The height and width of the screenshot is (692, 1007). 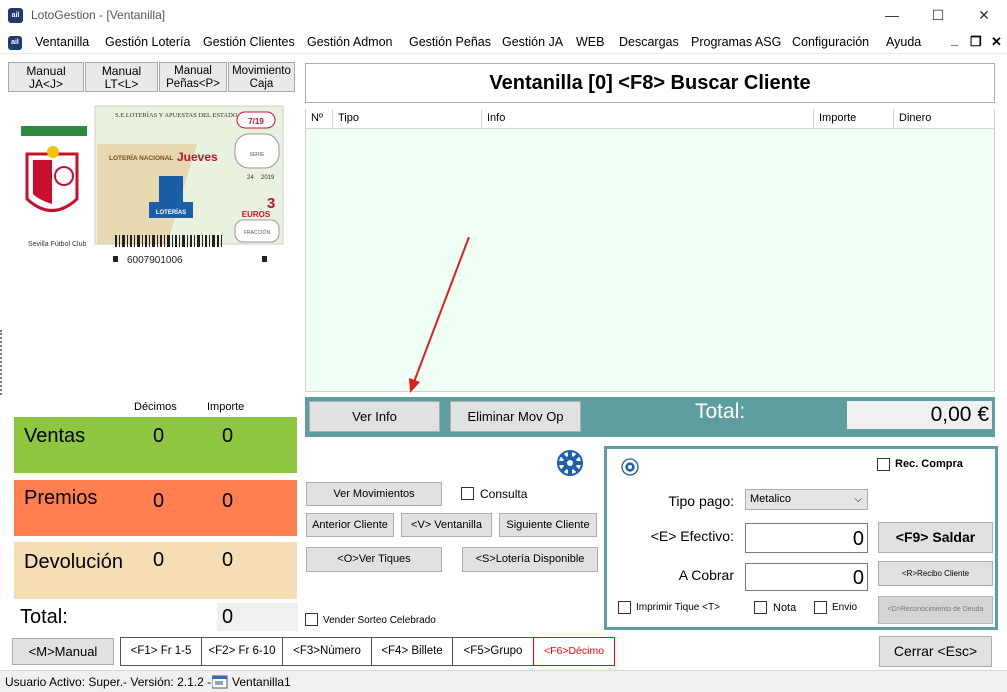 What do you see at coordinates (996, 42) in the screenshot?
I see `mdi-close-button: ✕` at bounding box center [996, 42].